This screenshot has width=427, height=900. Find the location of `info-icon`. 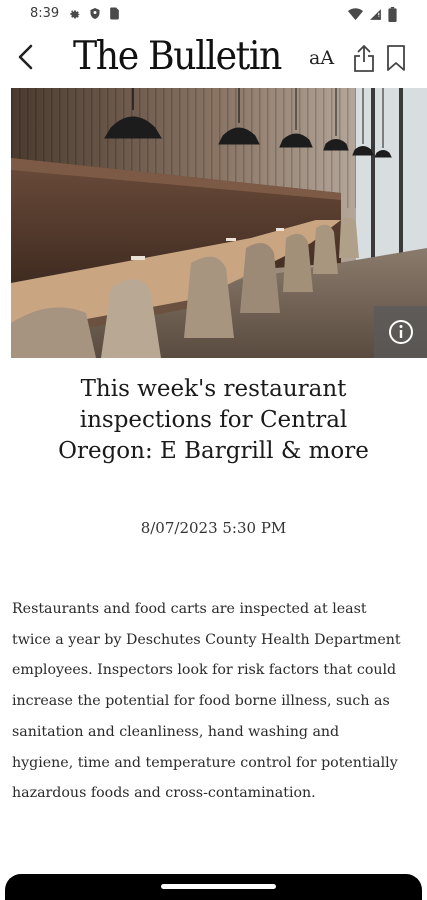

info-icon is located at coordinates (400, 332).